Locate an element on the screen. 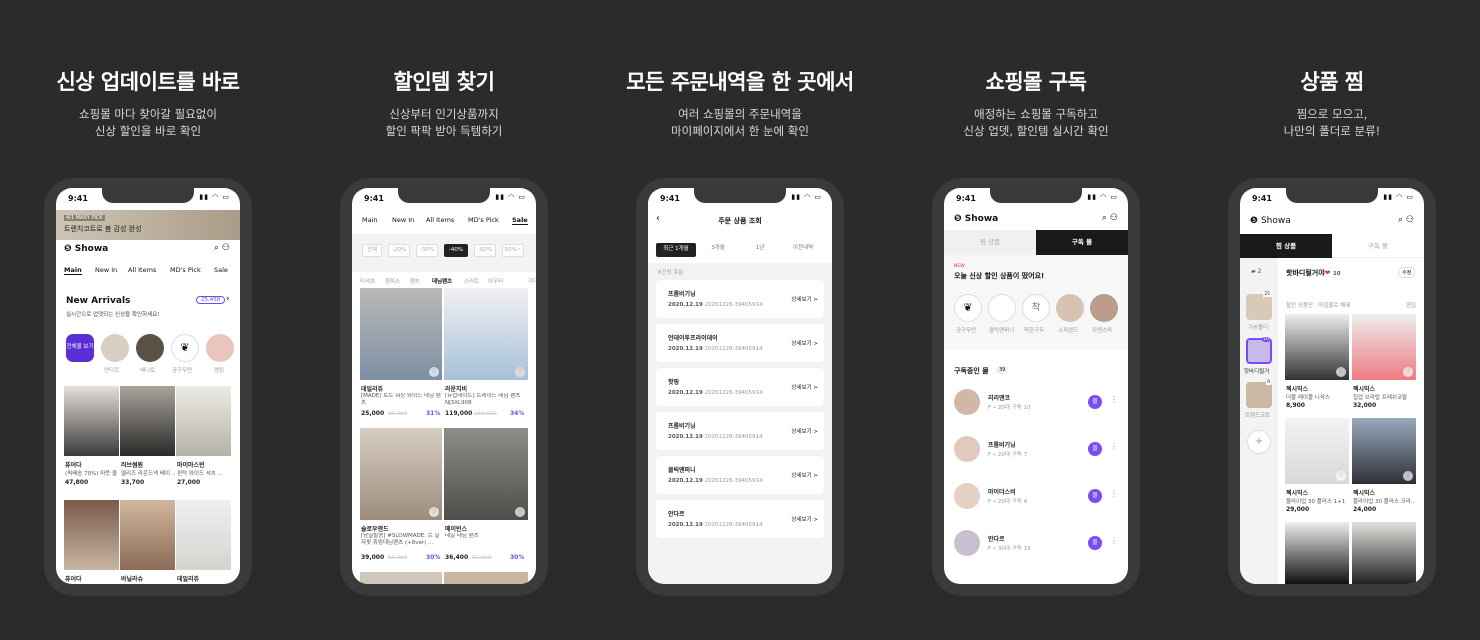 This screenshot has height=640, width=1480. range-tab: 이전내역 is located at coordinates (803, 250).